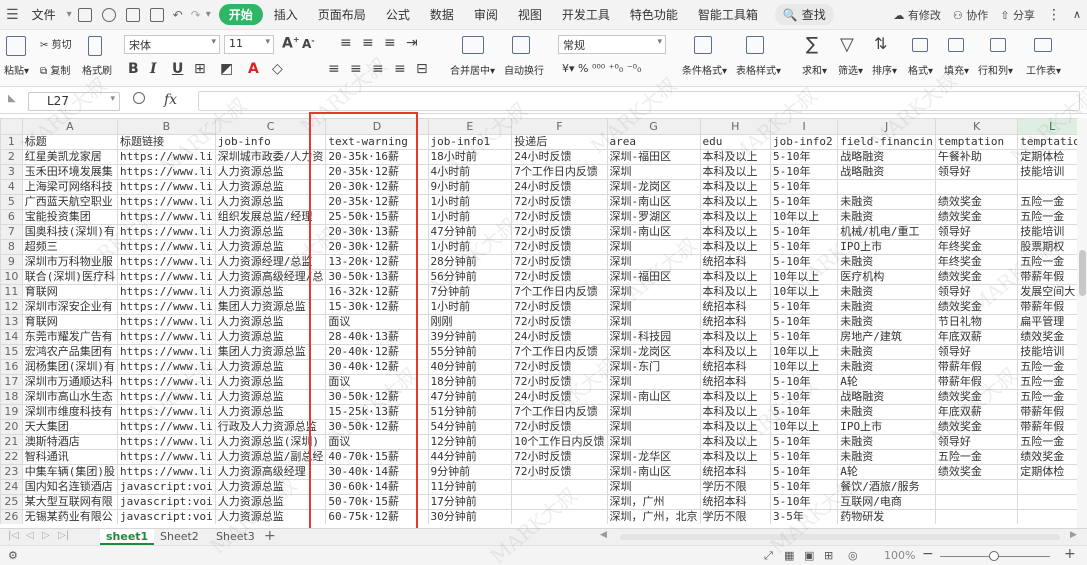 The image size is (1087, 565). What do you see at coordinates (470, 187) in the screenshot?
I see `cell: 9小时前` at bounding box center [470, 187].